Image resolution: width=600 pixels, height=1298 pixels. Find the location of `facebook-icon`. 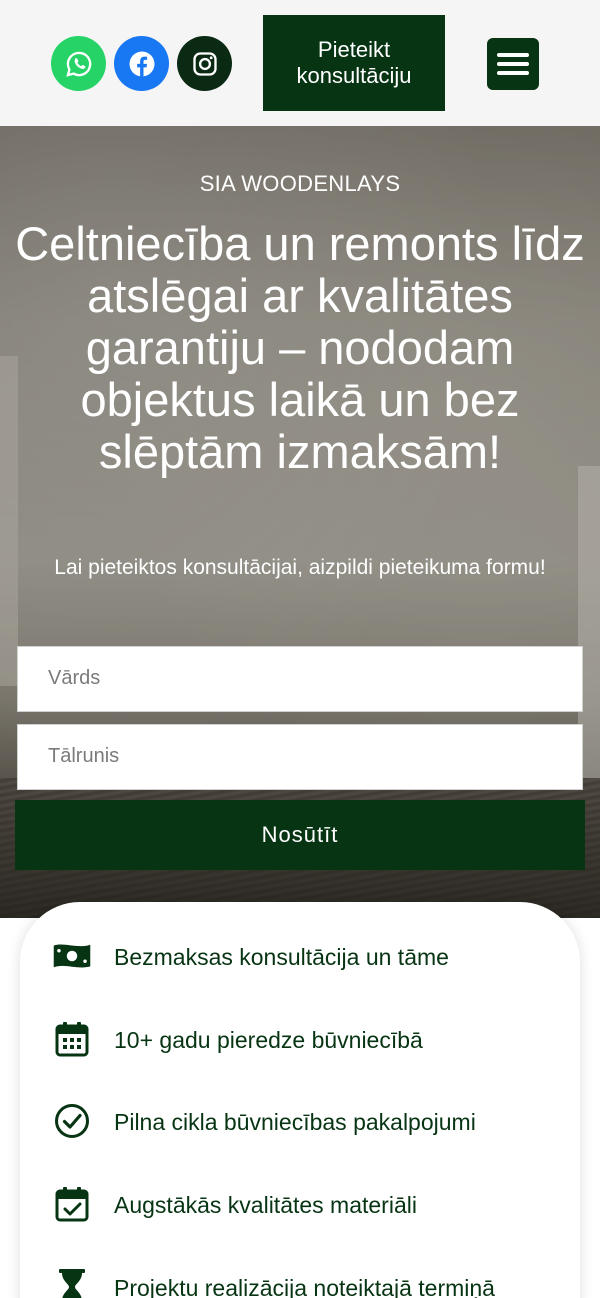

facebook-icon is located at coordinates (141, 63).